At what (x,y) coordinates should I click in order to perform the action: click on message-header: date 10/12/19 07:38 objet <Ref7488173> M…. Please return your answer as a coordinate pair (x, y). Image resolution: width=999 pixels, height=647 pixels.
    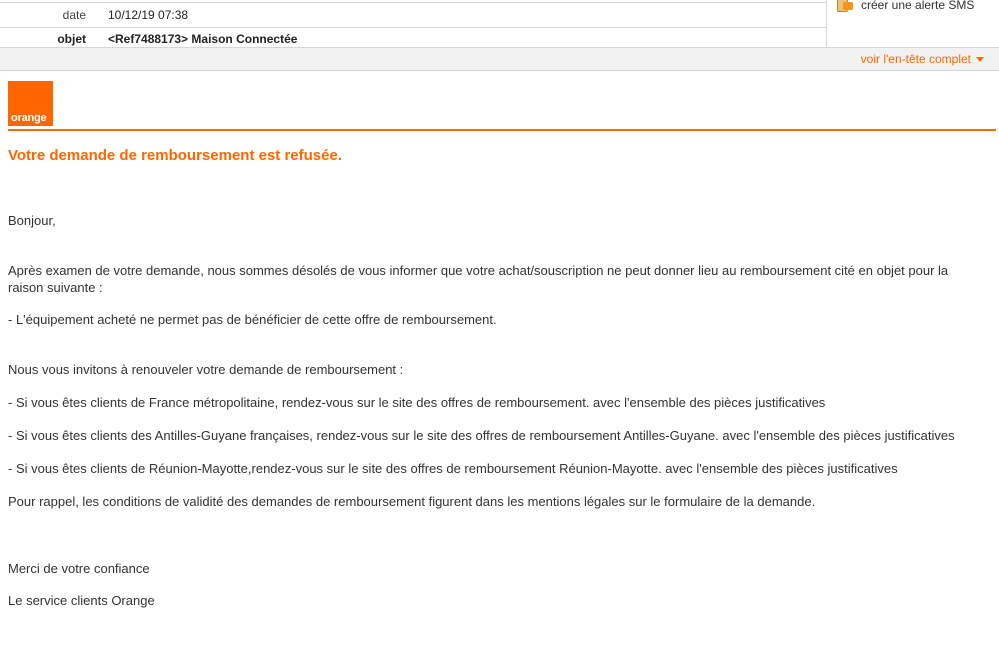
    Looking at the image, I should click on (413, 25).